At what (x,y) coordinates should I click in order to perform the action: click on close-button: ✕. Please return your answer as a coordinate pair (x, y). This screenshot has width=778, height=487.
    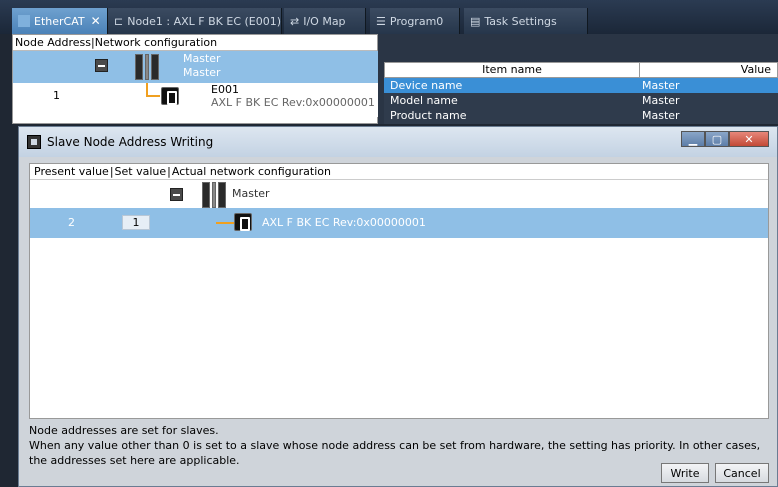
    Looking at the image, I should click on (749, 139).